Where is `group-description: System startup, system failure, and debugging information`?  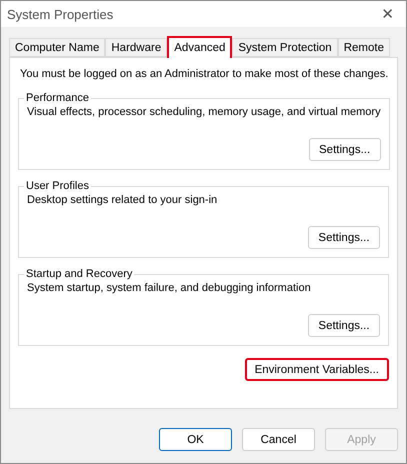
group-description: System startup, system failure, and debugging information is located at coordinates (169, 288).